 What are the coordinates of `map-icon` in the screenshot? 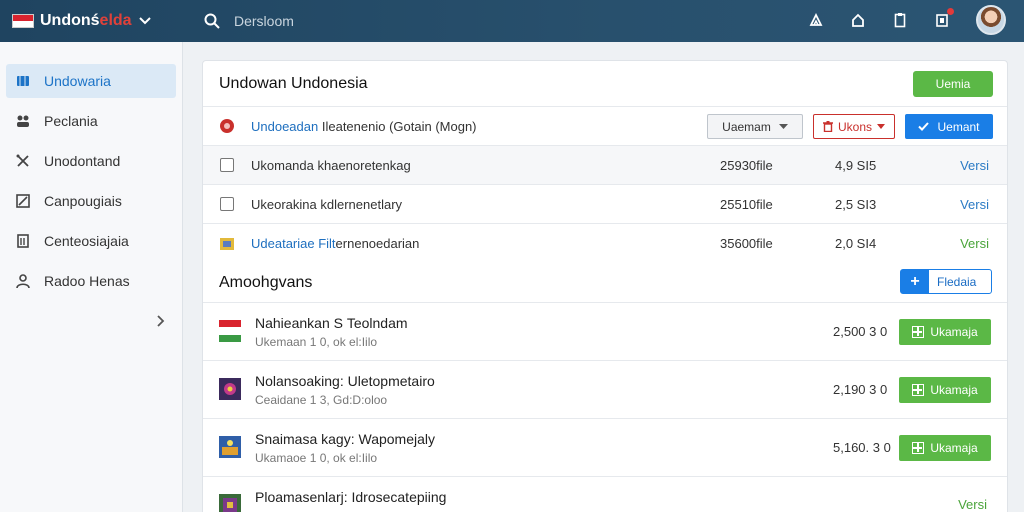 It's located at (23, 81).